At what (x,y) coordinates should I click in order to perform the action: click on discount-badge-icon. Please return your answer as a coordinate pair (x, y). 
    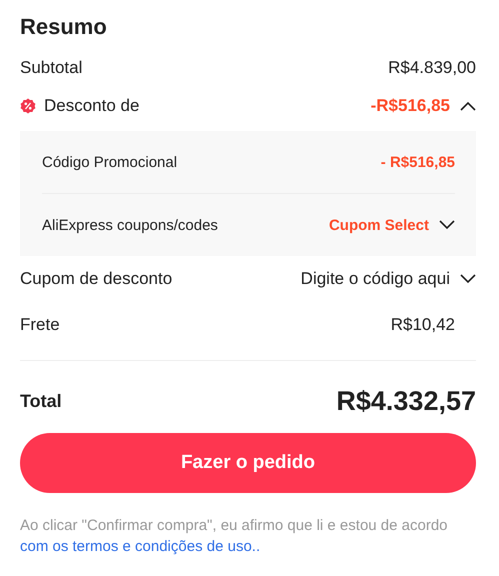
    Looking at the image, I should click on (28, 106).